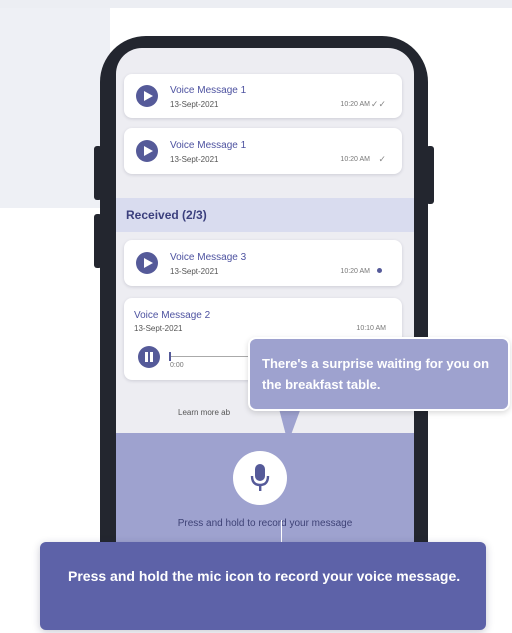 Image resolution: width=512 pixels, height=633 pixels. Describe the element at coordinates (265, 523) in the screenshot. I see `record-hint: Press and hold to record your message` at that location.